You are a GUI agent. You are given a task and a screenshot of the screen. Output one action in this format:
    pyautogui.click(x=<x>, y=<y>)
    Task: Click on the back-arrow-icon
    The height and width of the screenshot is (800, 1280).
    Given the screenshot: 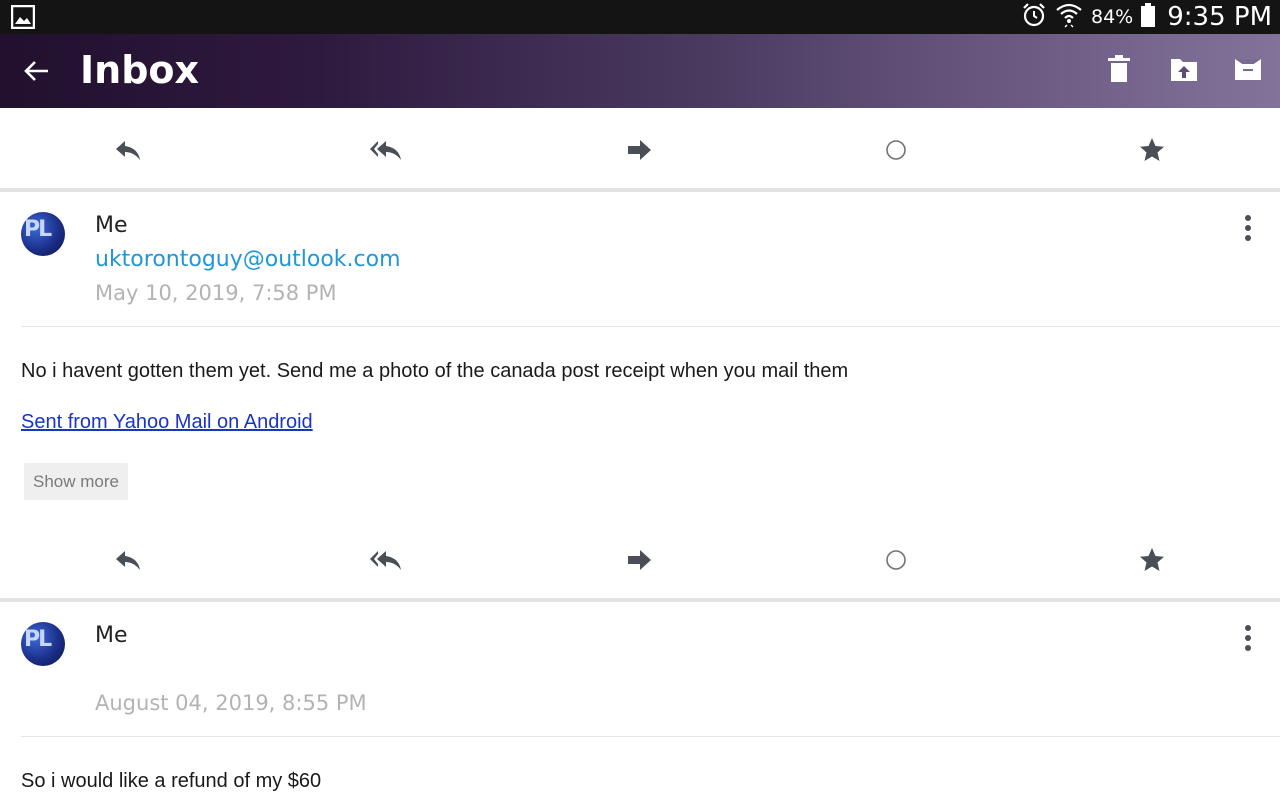 What is the action you would take?
    pyautogui.click(x=37, y=71)
    